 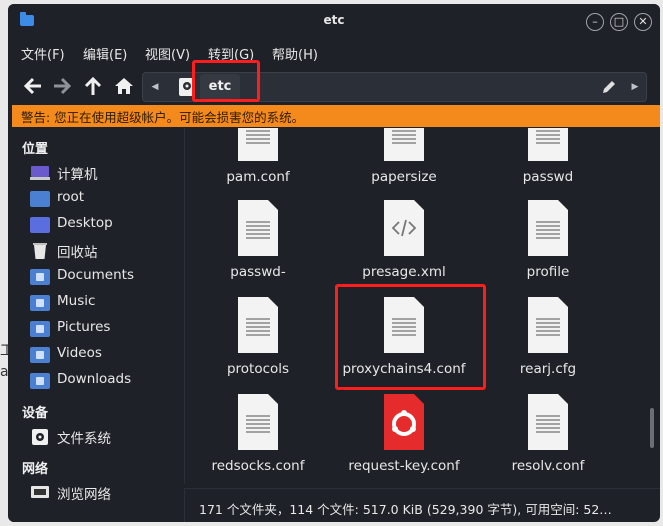 I want to click on sidebar-item-desktop: Desktop, so click(x=105, y=225).